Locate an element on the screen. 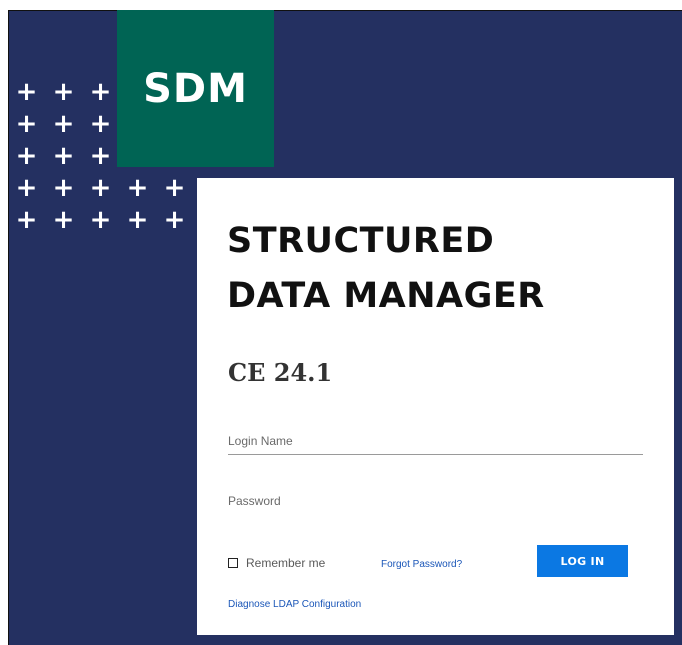 This screenshot has width=682, height=645. remember-me-label: Remember me is located at coordinates (286, 563).